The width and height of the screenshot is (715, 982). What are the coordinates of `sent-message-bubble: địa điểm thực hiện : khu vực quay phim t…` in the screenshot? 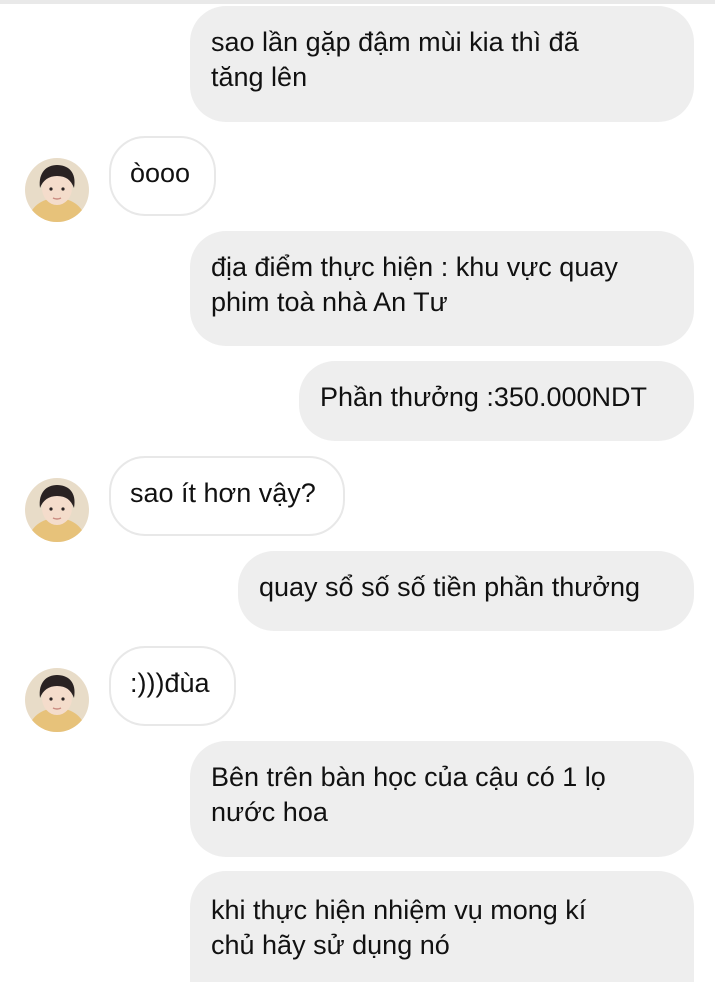 It's located at (442, 288).